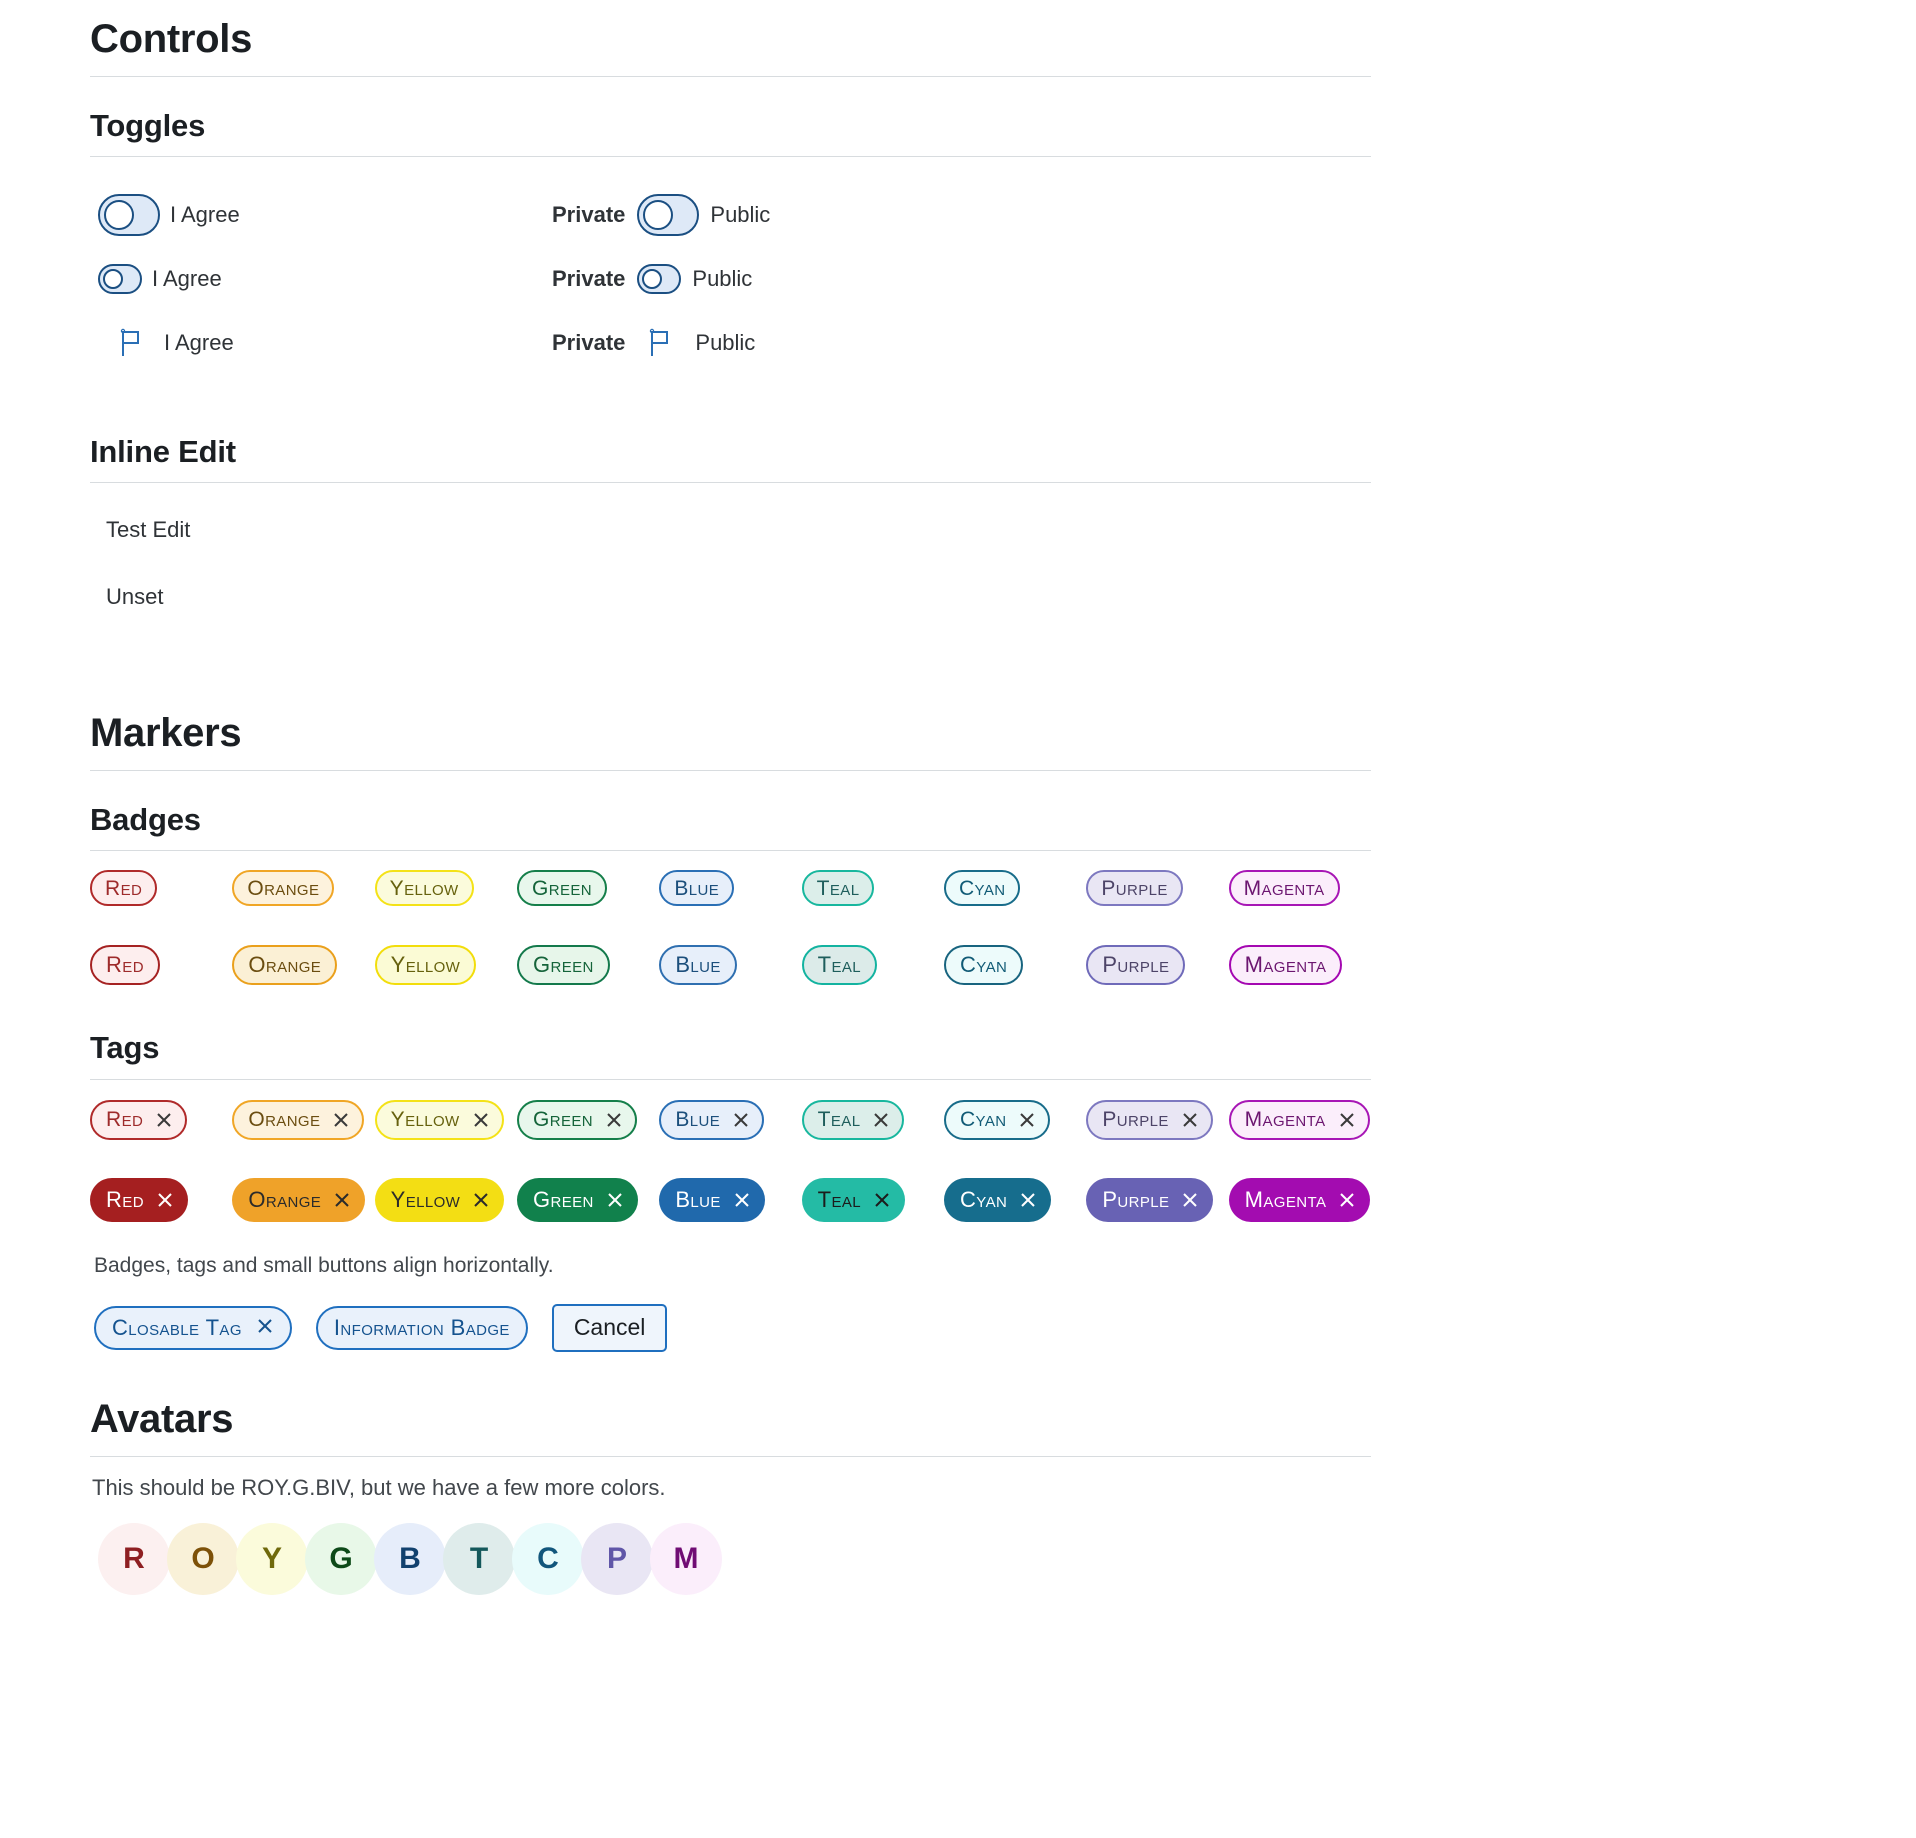  I want to click on tag-label: Teal, so click(839, 1199).